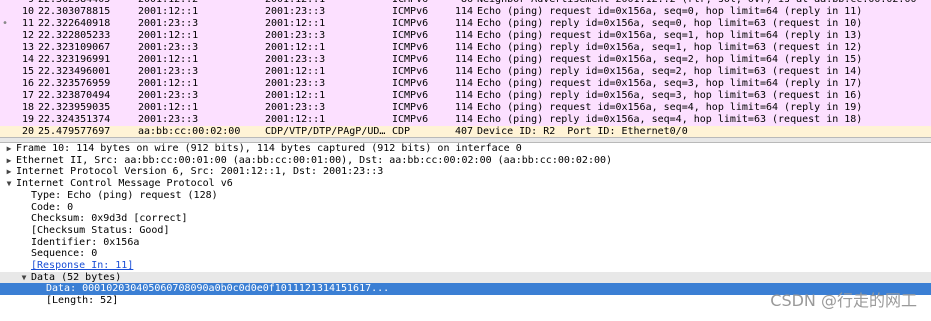 The width and height of the screenshot is (931, 321). Describe the element at coordinates (52, 207) in the screenshot. I see `tree-label: Code: 0` at that location.